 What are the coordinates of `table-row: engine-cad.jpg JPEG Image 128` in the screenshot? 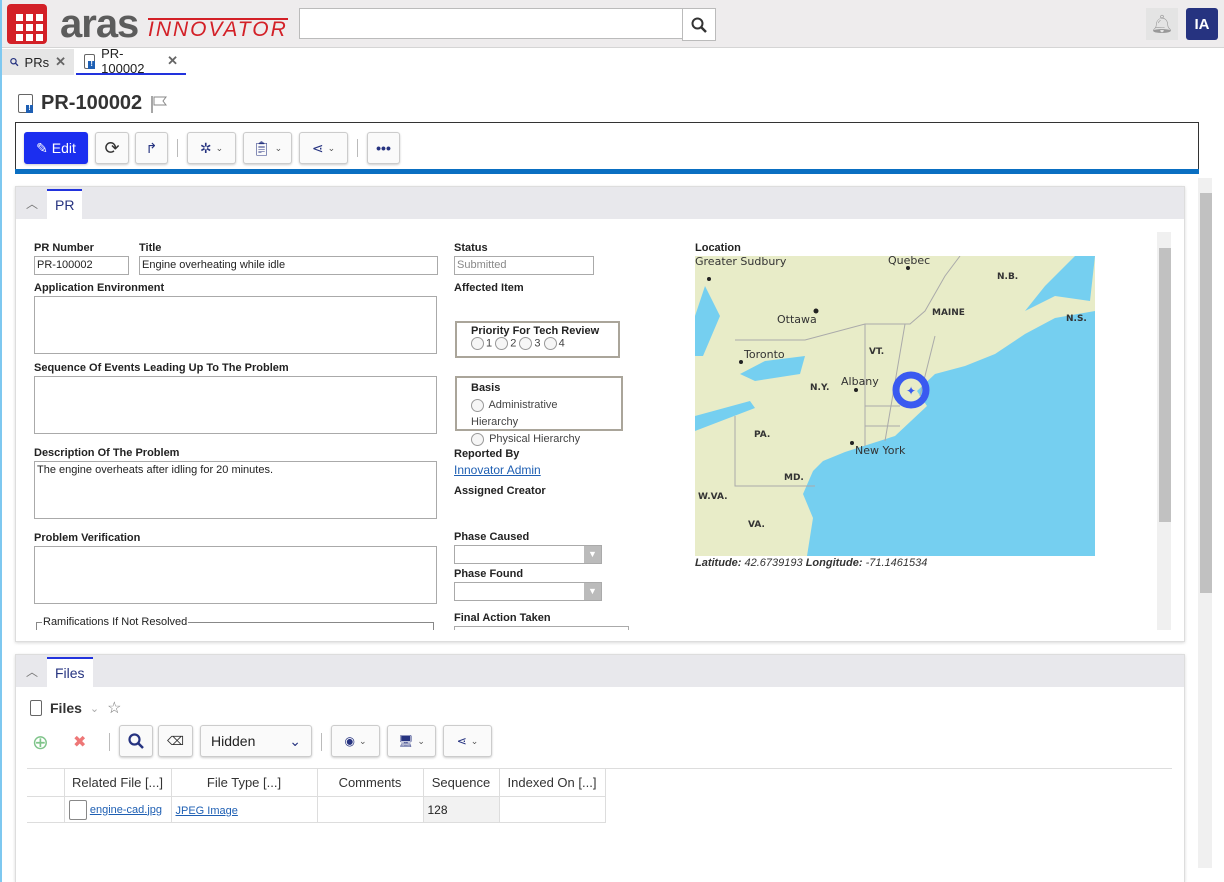 It's located at (316, 809).